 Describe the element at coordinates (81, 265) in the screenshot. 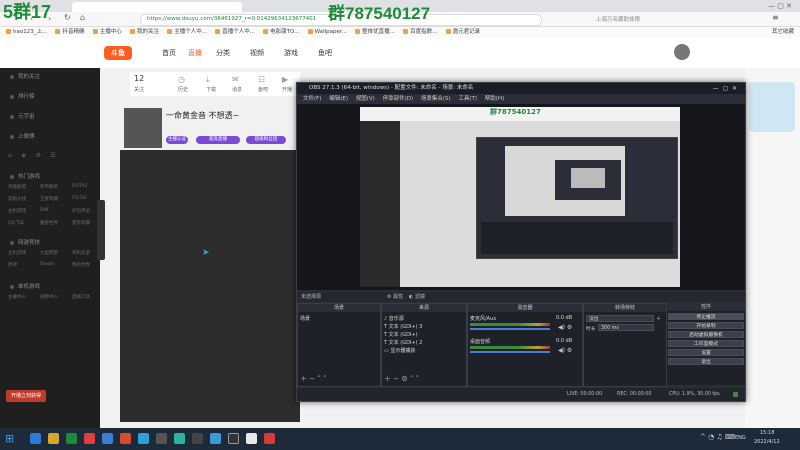

I see `grid-item: 我的世界` at that location.